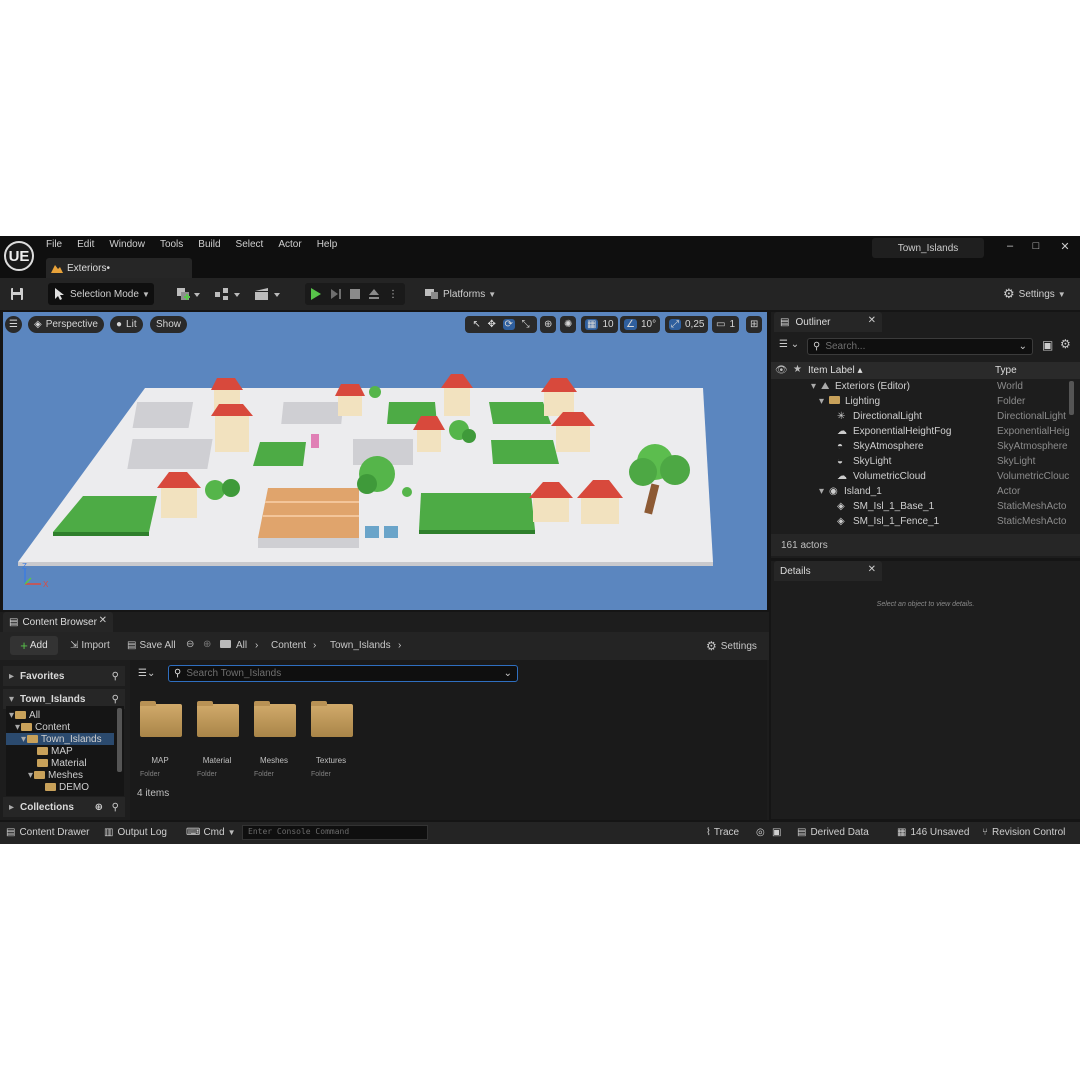 The height and width of the screenshot is (1080, 1080). Describe the element at coordinates (508, 324) in the screenshot. I see `rotate-tool-icon: ⟳` at that location.